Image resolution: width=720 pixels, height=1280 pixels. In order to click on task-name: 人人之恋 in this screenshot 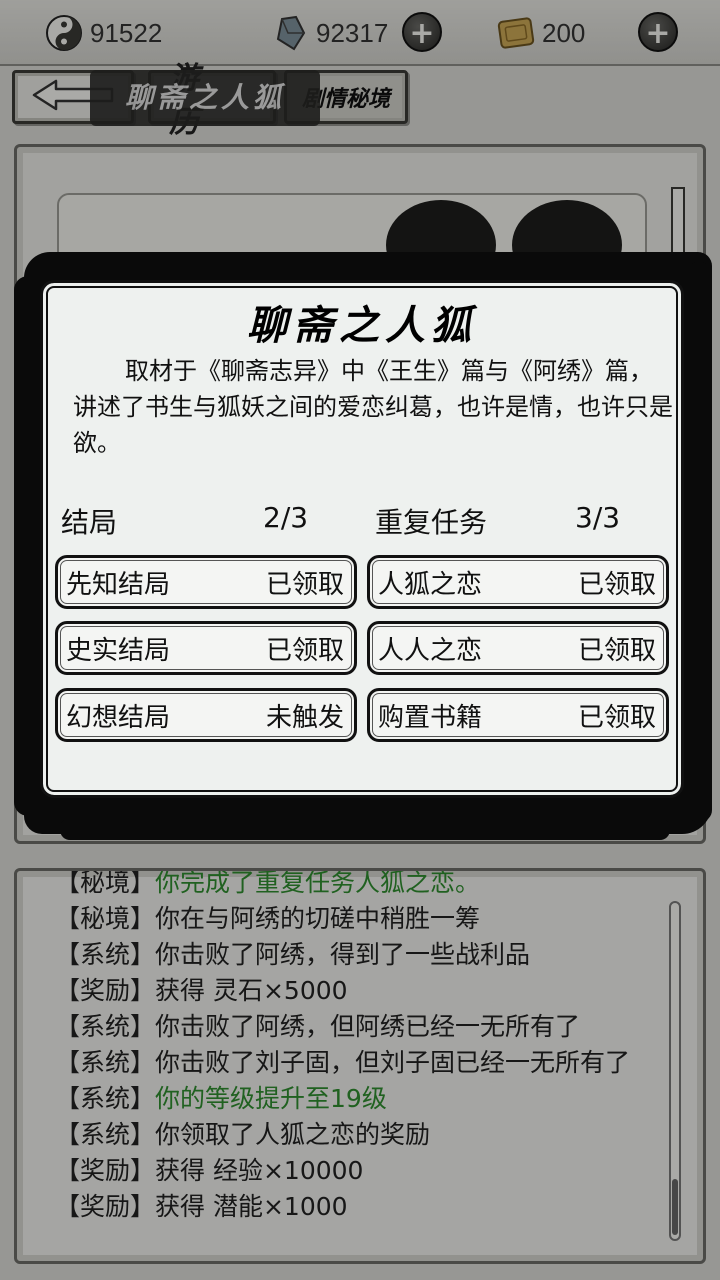, I will do `click(430, 650)`.